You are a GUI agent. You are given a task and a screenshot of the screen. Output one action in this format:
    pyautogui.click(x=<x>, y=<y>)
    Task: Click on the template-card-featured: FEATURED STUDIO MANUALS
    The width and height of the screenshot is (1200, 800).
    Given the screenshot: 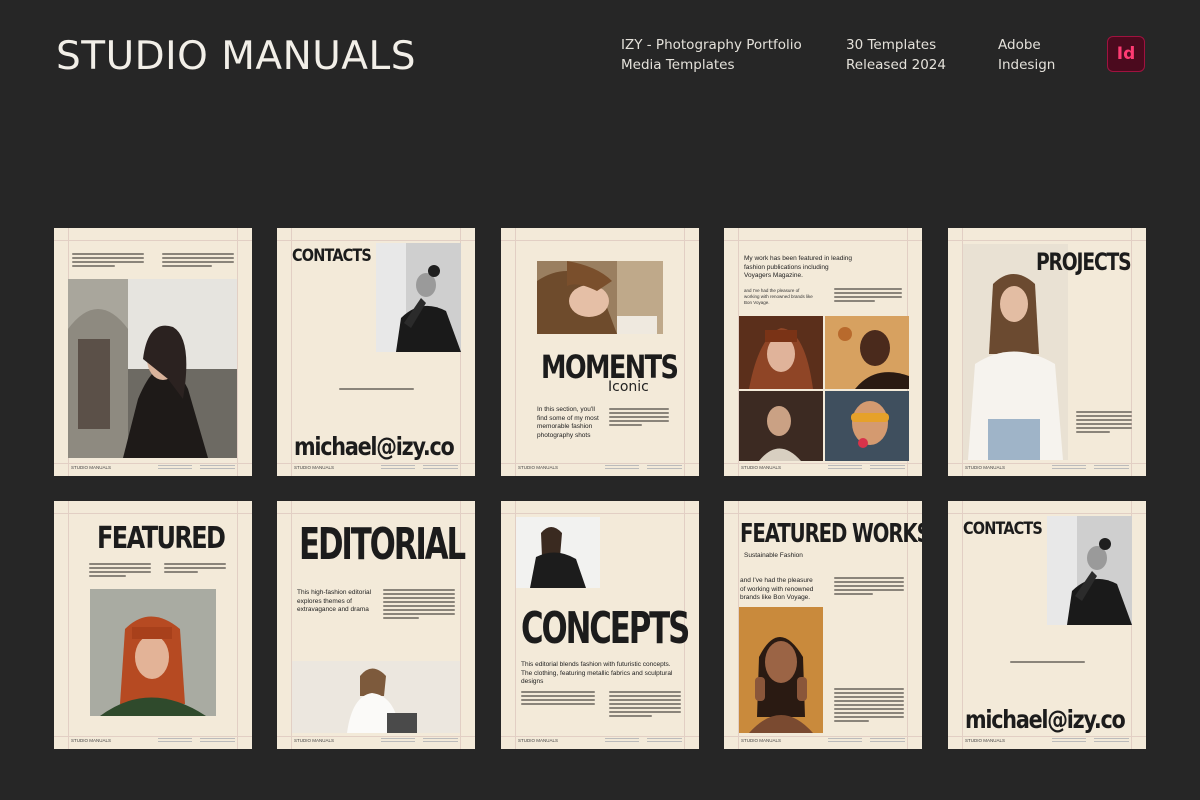 What is the action you would take?
    pyautogui.click(x=153, y=625)
    